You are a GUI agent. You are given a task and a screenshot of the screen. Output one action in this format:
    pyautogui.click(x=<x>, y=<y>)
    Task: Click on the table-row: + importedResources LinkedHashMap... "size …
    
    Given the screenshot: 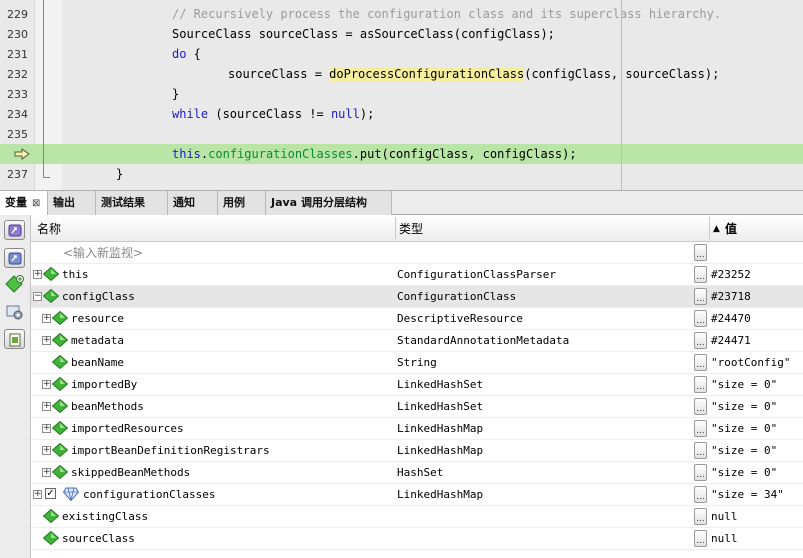 What is the action you would take?
    pyautogui.click(x=417, y=429)
    